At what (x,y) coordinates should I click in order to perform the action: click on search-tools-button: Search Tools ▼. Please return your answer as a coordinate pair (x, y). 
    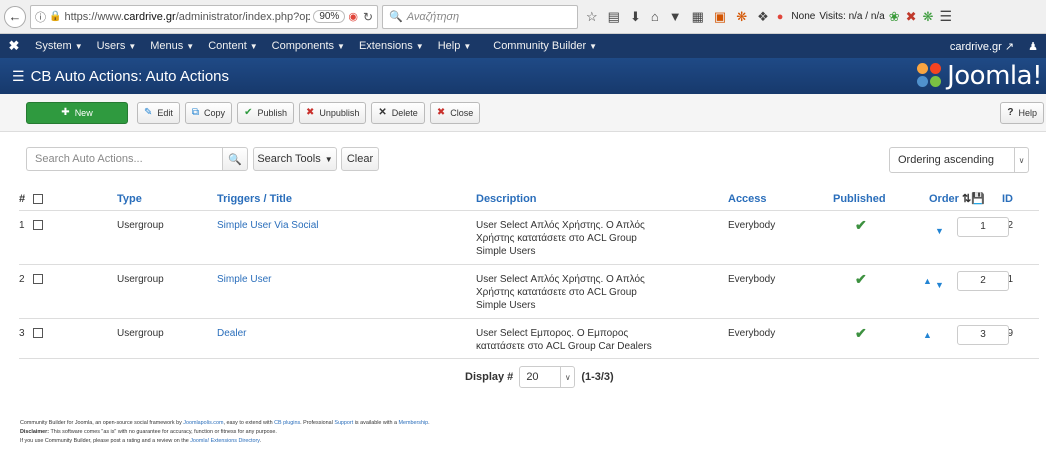
    Looking at the image, I should click on (295, 159).